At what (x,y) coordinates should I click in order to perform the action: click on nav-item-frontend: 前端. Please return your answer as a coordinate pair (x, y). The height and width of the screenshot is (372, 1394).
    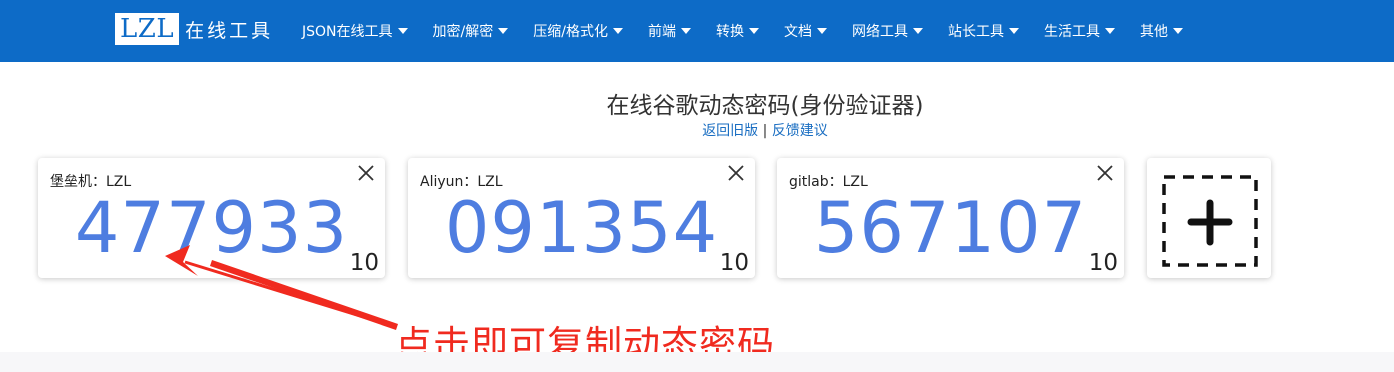
    Looking at the image, I should click on (669, 31).